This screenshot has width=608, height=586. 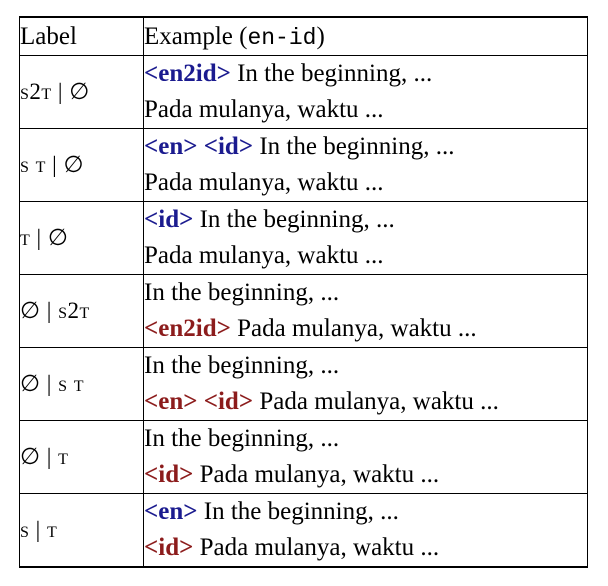 I want to click on source-tag: <id>, so click(x=169, y=219).